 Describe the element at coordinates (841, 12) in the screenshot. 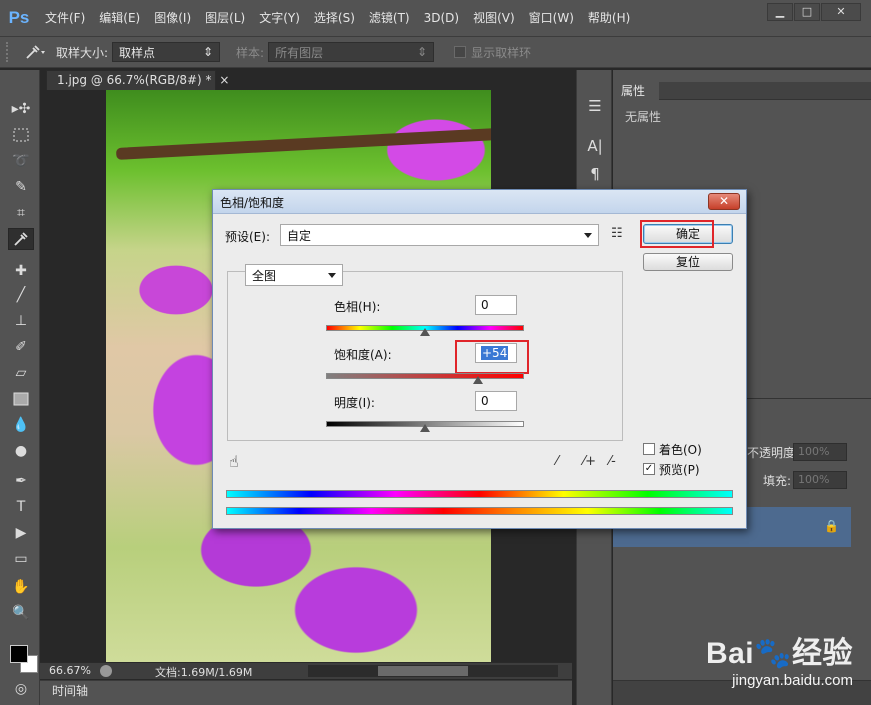

I see `close-window-button: ✕` at that location.